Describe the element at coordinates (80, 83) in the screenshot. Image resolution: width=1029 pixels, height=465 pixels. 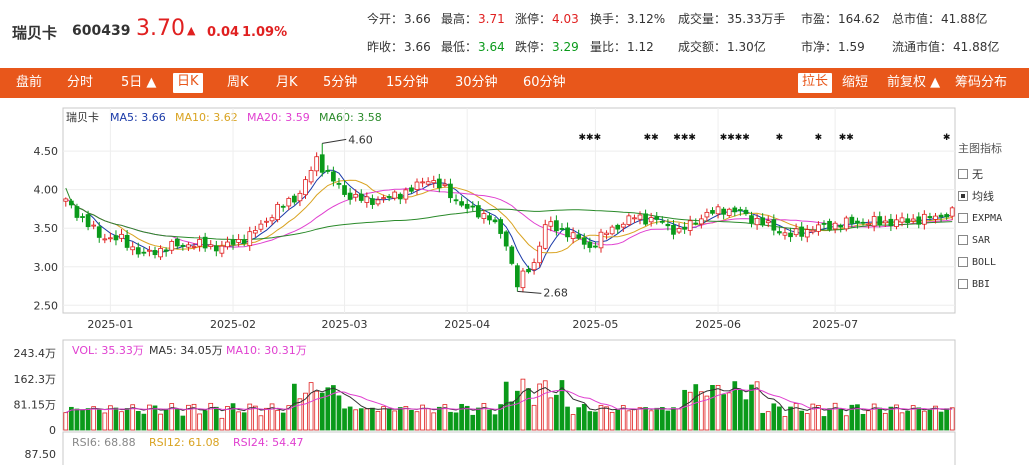
I see `period-tab: 分时` at that location.